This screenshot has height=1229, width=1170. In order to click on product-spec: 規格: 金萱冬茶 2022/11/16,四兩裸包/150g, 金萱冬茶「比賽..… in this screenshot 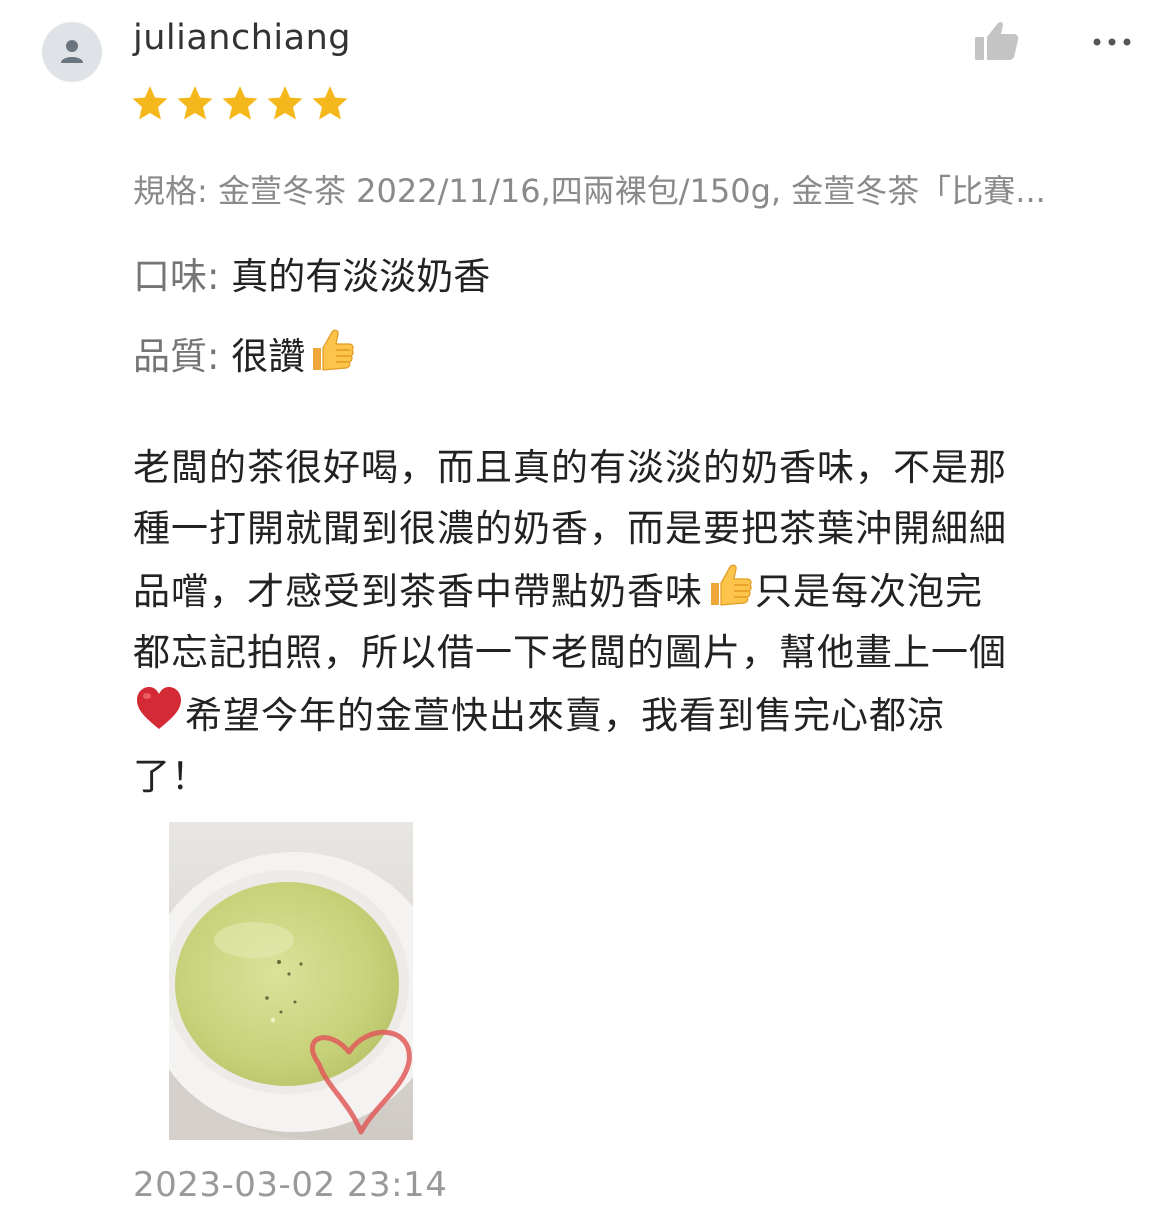, I will do `click(633, 189)`.